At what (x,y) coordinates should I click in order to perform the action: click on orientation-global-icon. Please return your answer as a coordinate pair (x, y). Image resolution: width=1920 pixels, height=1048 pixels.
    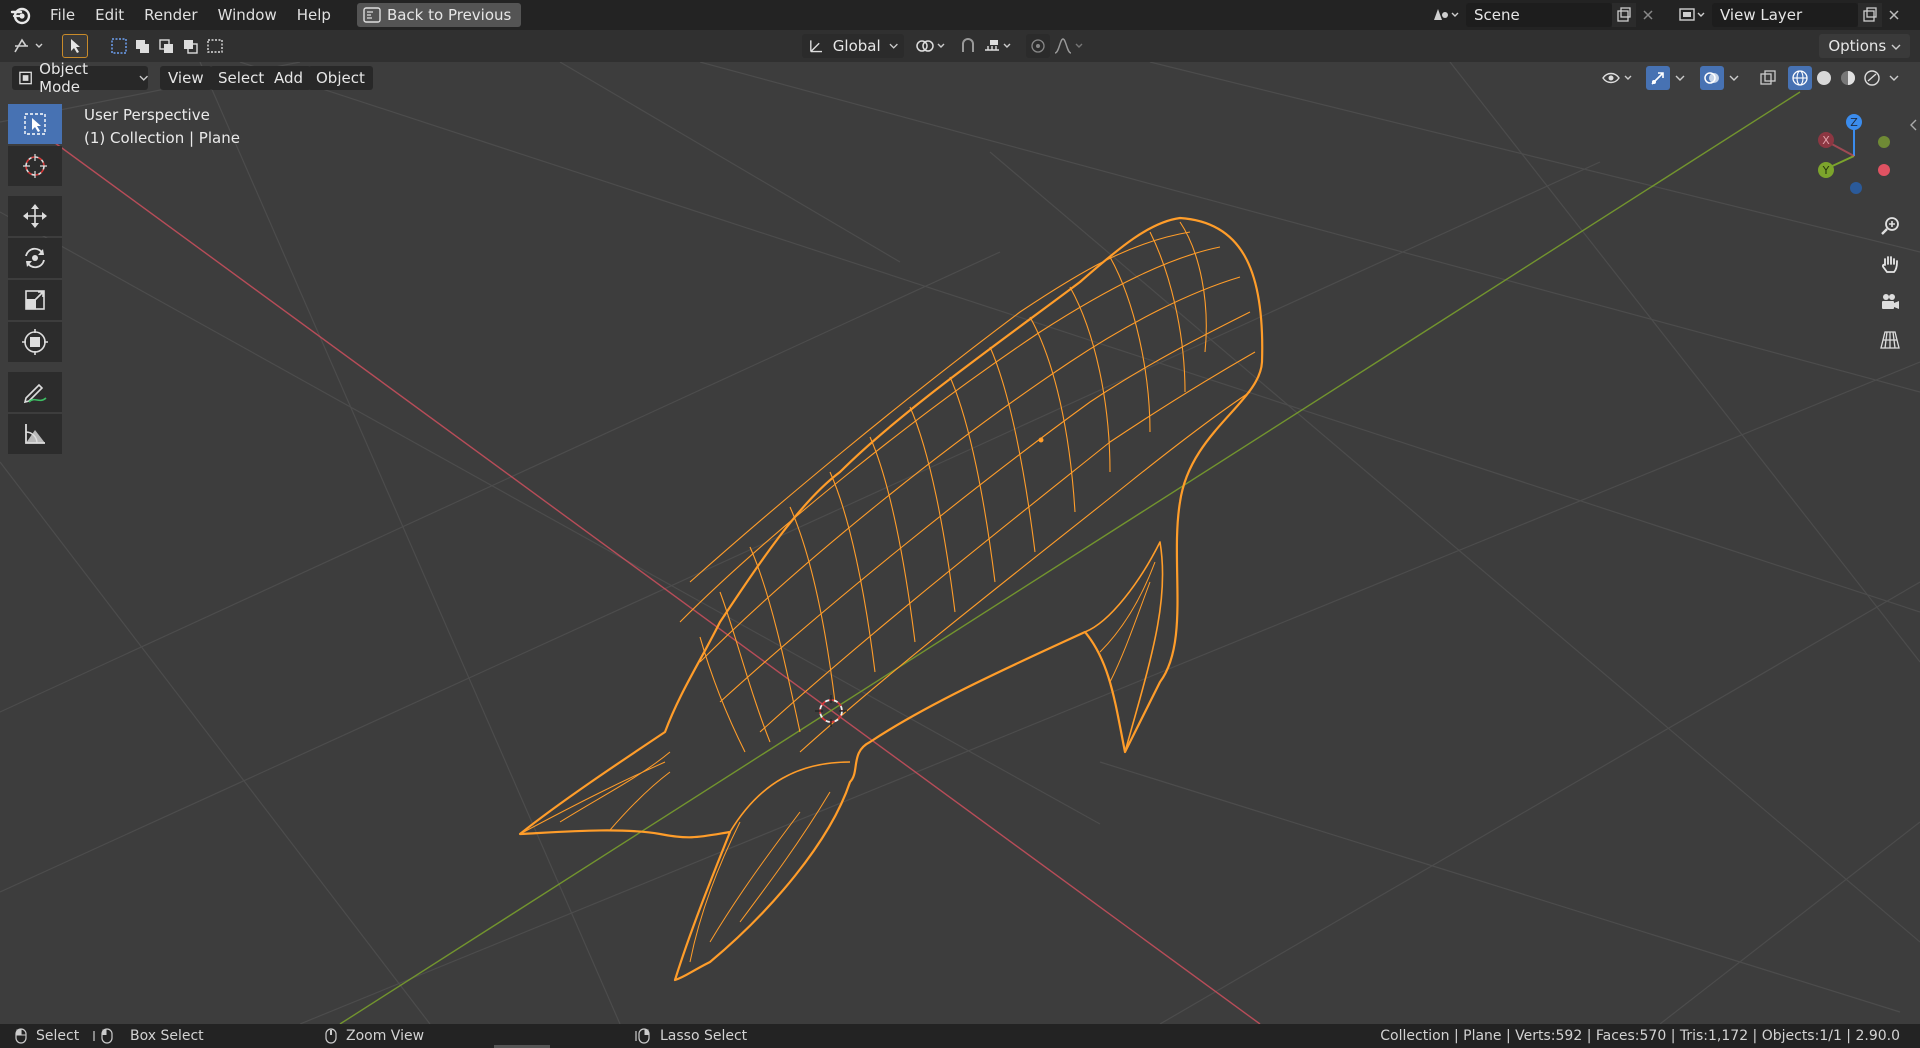
    Looking at the image, I should click on (816, 46).